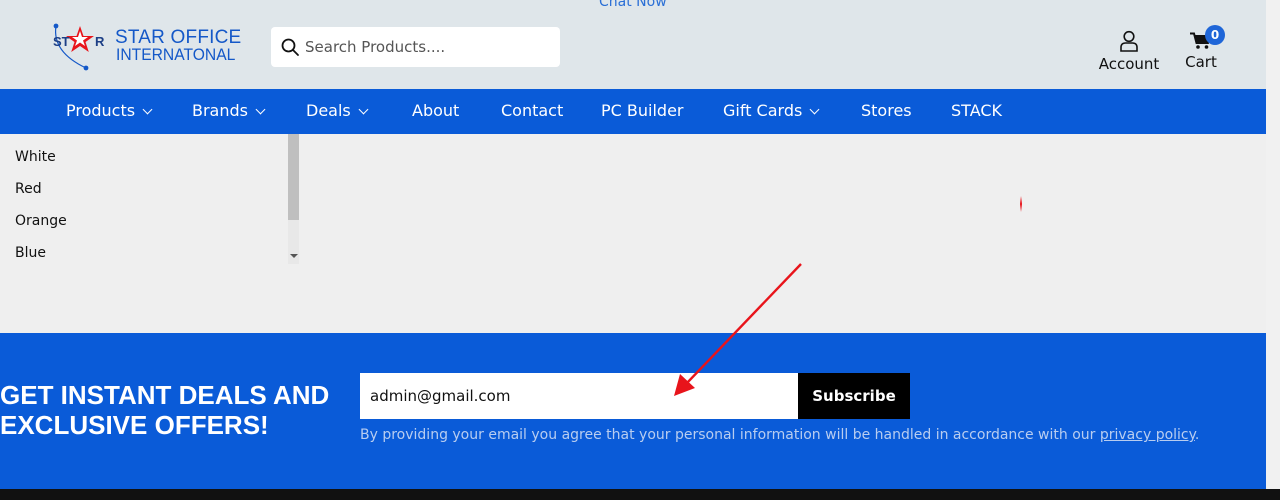 The width and height of the screenshot is (1280, 500). Describe the element at coordinates (886, 111) in the screenshot. I see `nav-item-stores: Stores` at that location.